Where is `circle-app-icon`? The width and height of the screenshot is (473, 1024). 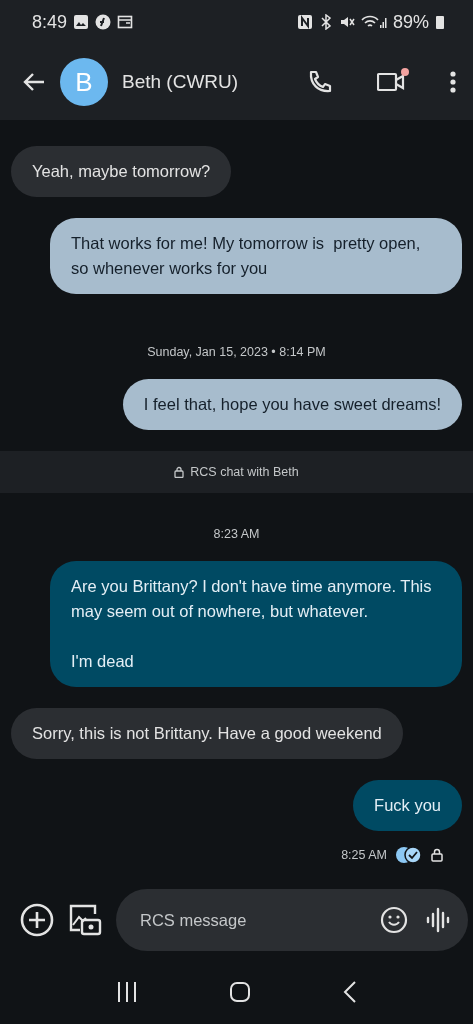 circle-app-icon is located at coordinates (103, 22).